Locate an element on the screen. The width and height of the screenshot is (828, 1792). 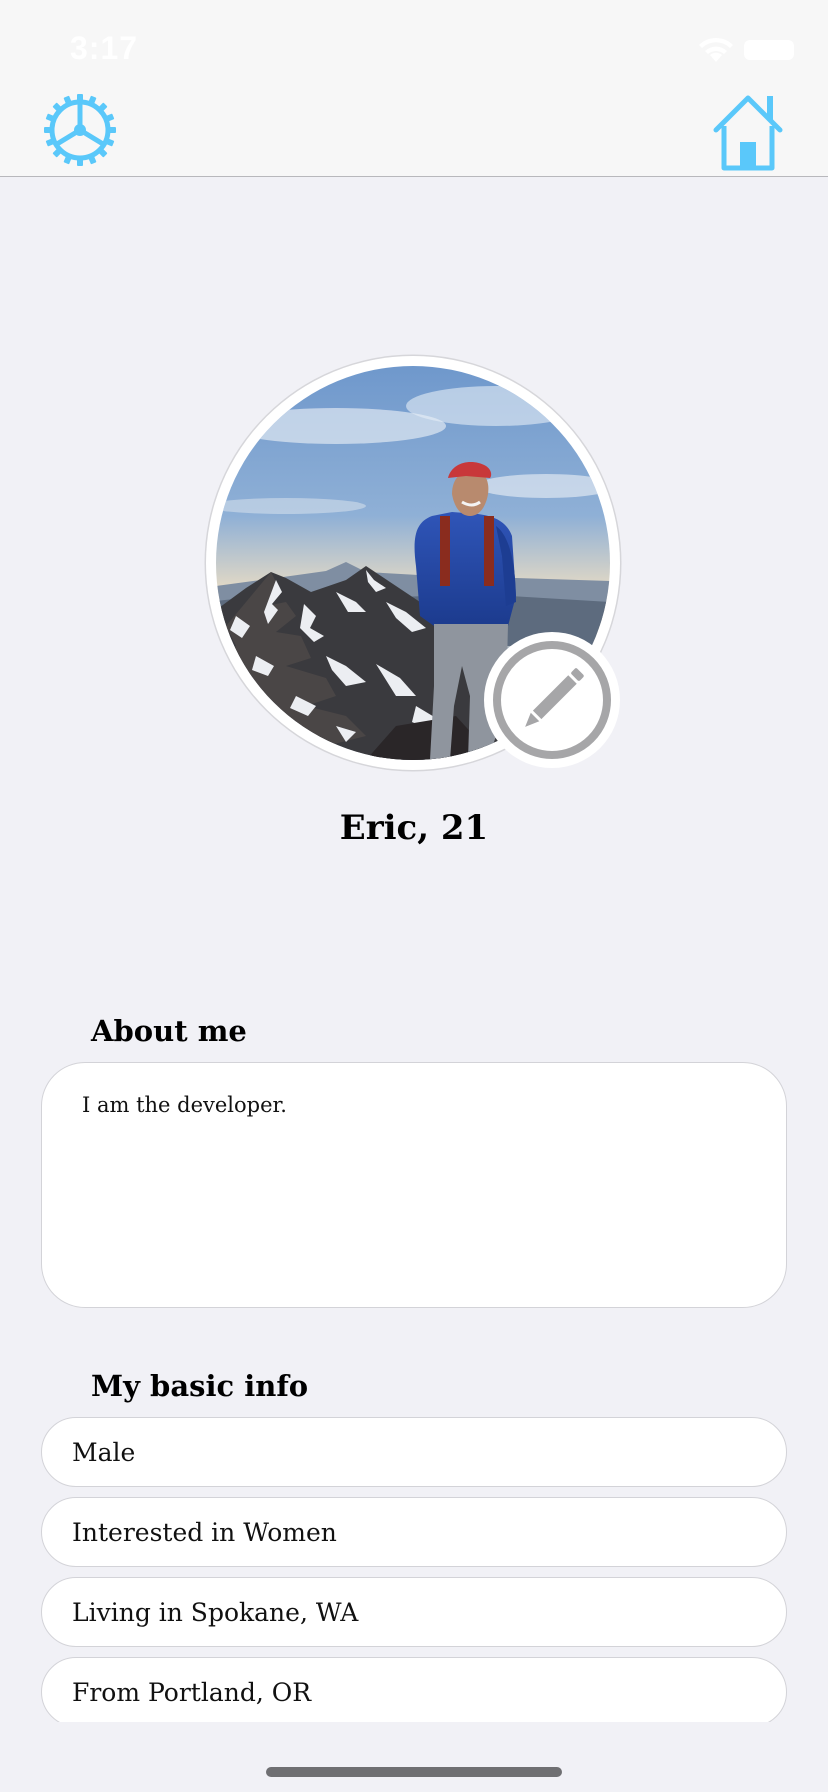
about-heading: About me is located at coordinates (169, 1031).